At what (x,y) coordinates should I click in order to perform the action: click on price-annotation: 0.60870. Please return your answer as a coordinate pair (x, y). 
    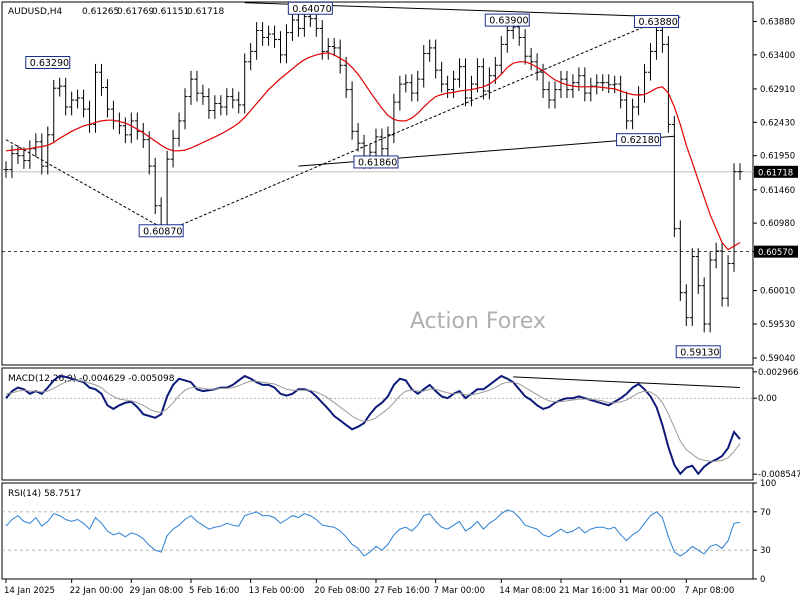
    Looking at the image, I should click on (161, 231).